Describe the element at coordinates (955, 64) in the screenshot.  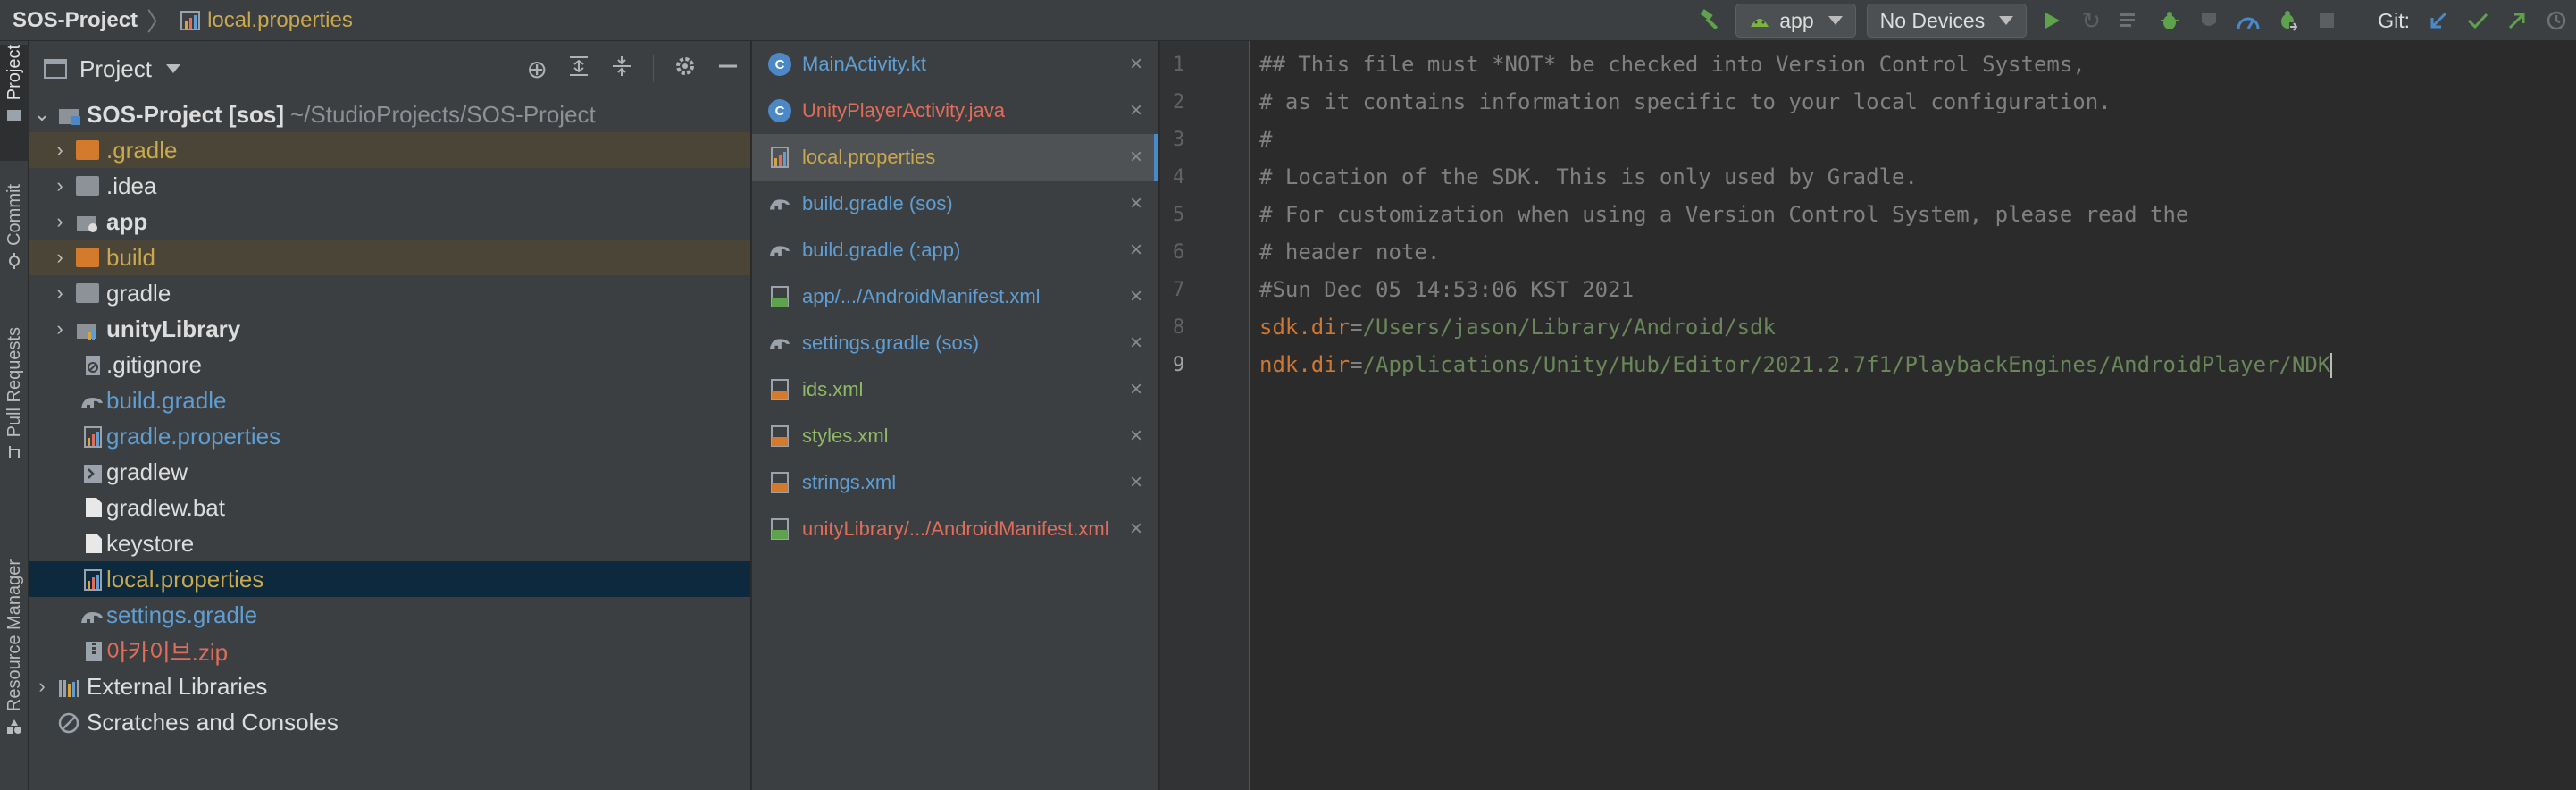
I see `tab-mainactivity-kt: C MainActivity.kt ×` at that location.